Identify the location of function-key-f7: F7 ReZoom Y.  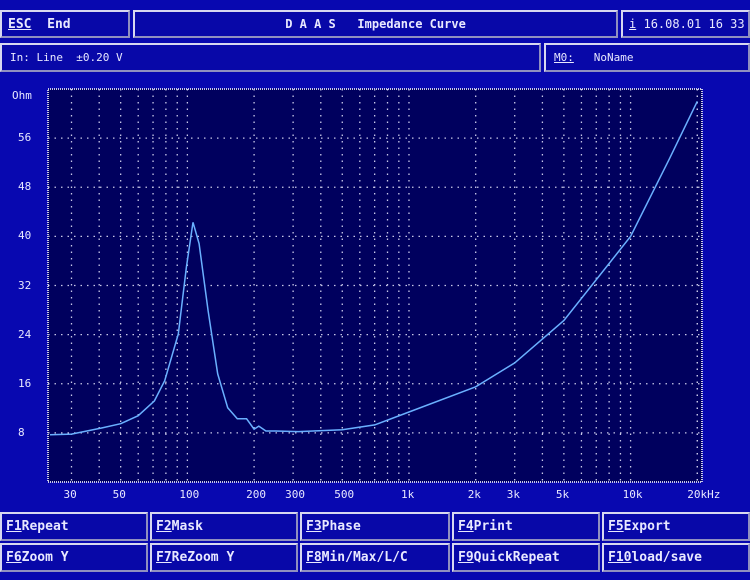
(224, 557).